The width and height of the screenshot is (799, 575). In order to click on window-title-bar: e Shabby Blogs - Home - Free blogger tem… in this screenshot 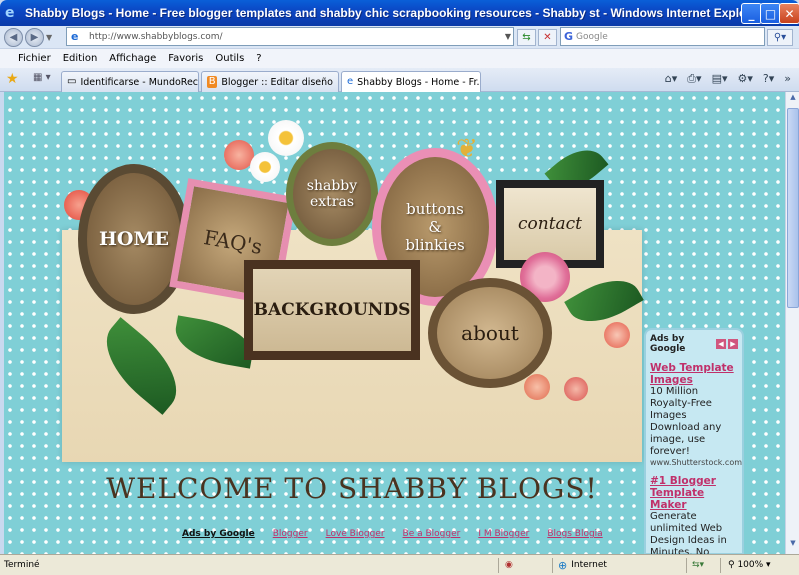, I will do `click(399, 13)`.